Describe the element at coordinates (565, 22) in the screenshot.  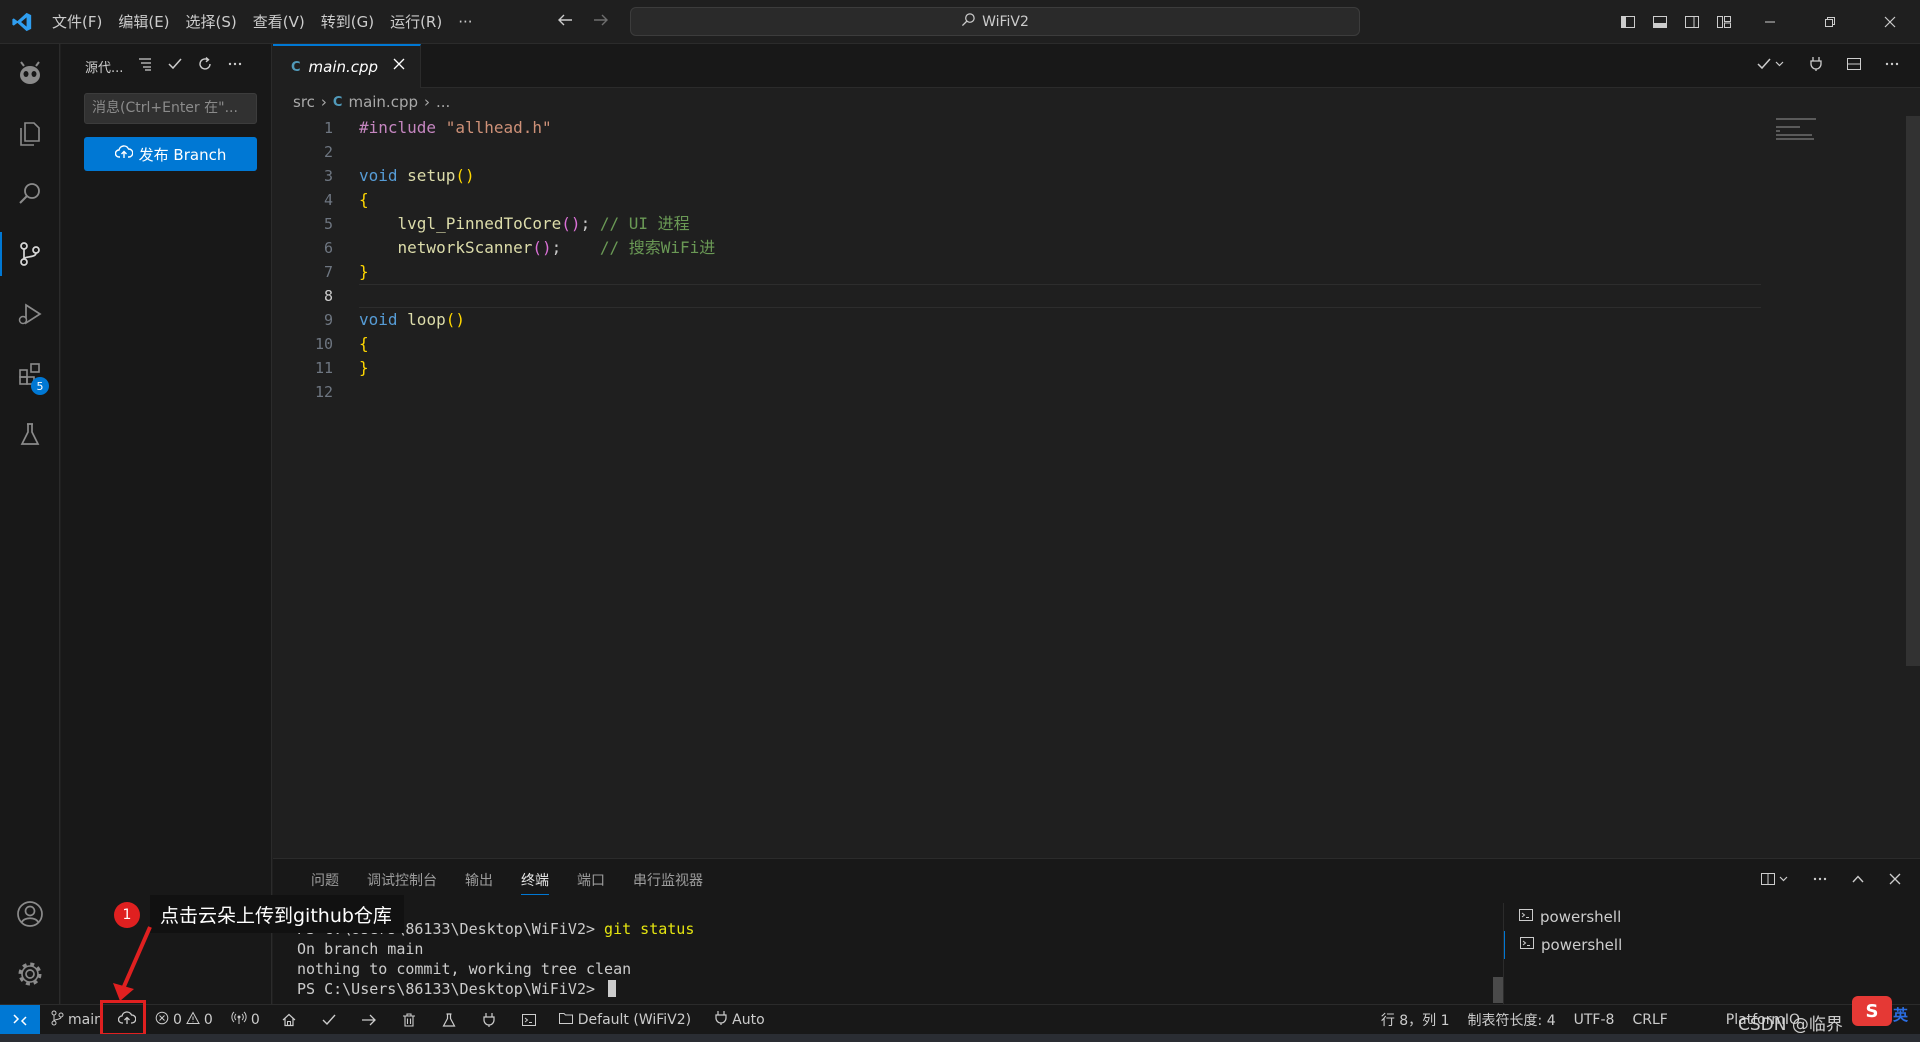
I see `back-arrow-icon` at that location.